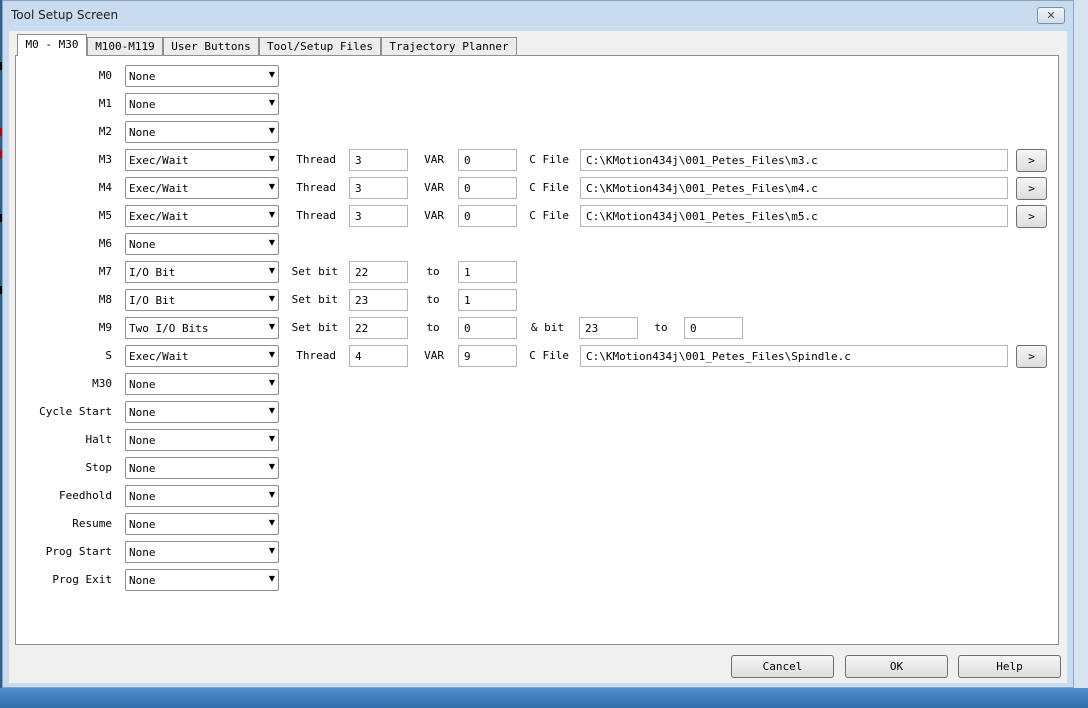 The height and width of the screenshot is (708, 1088). Describe the element at coordinates (105, 75) in the screenshot. I see `row-label-m0: M0` at that location.